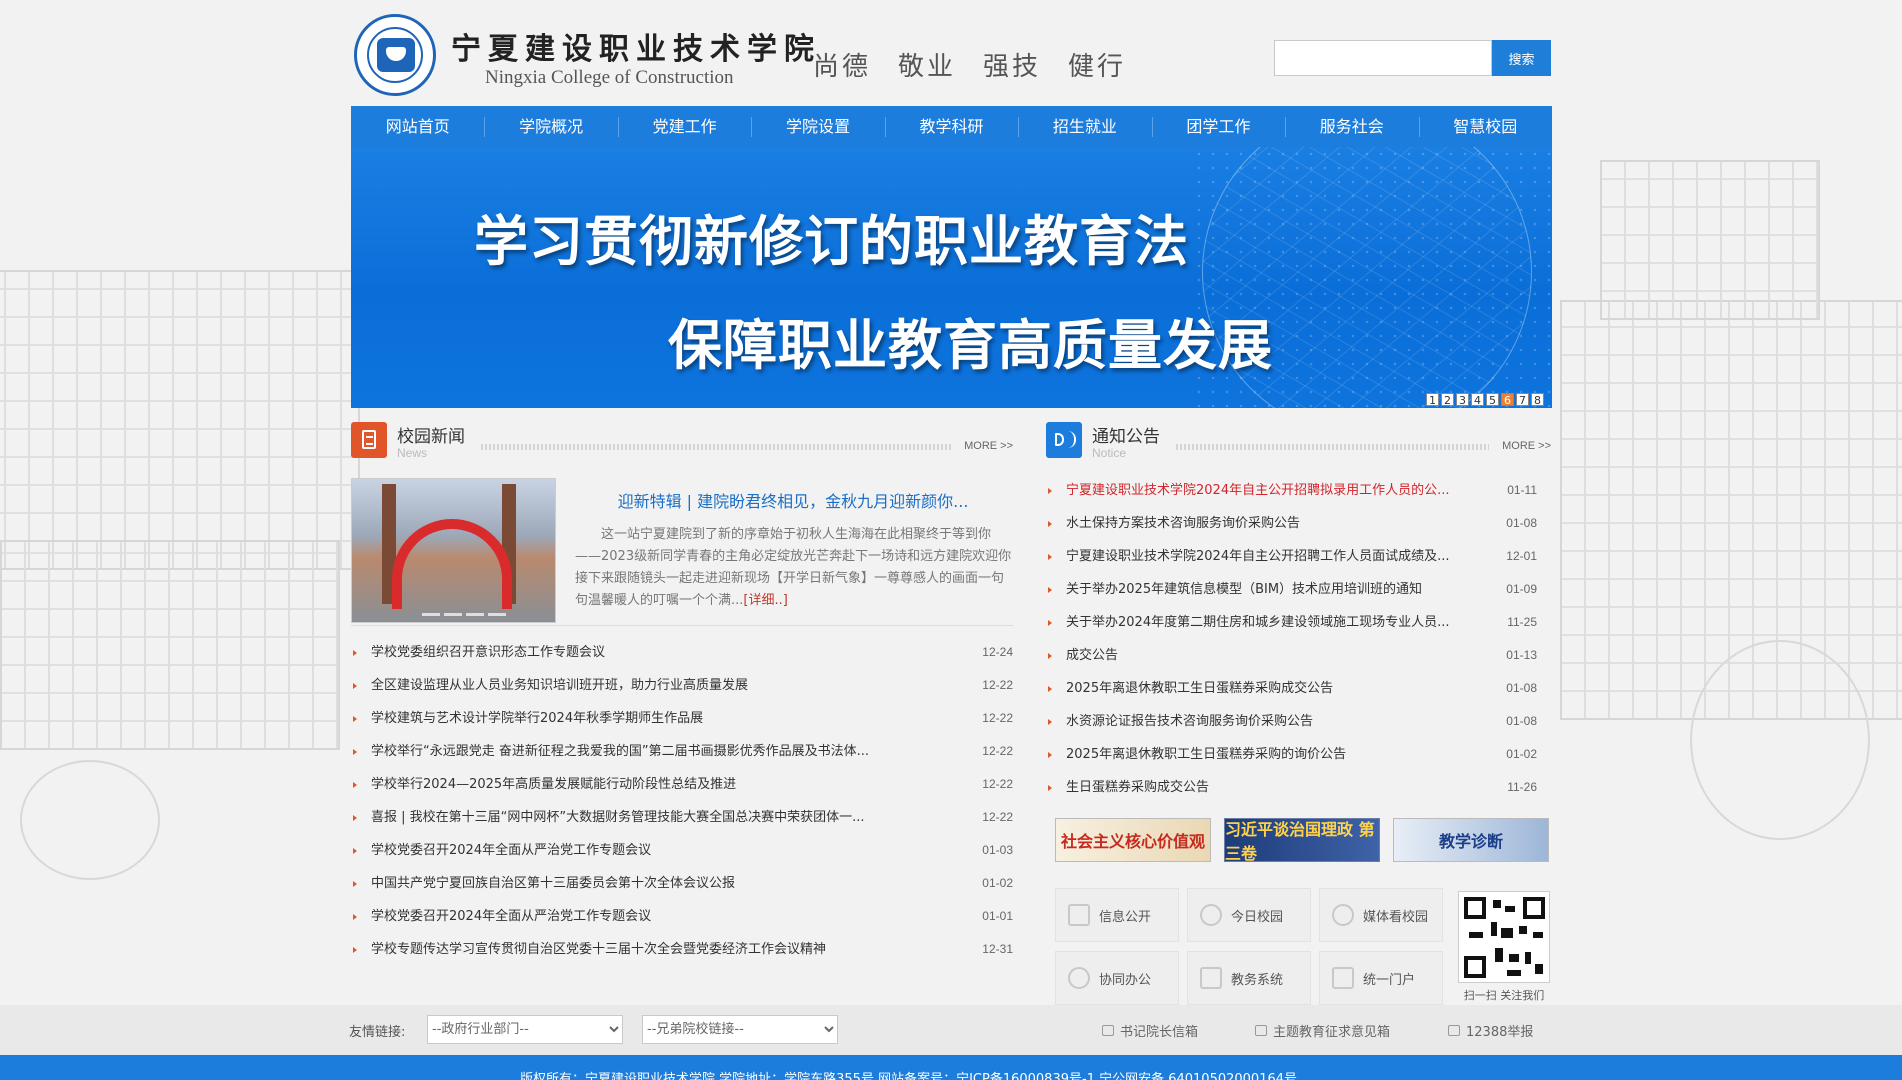 The height and width of the screenshot is (1080, 1902). Describe the element at coordinates (431, 437) in the screenshot. I see `news-title: 校园新闻` at that location.